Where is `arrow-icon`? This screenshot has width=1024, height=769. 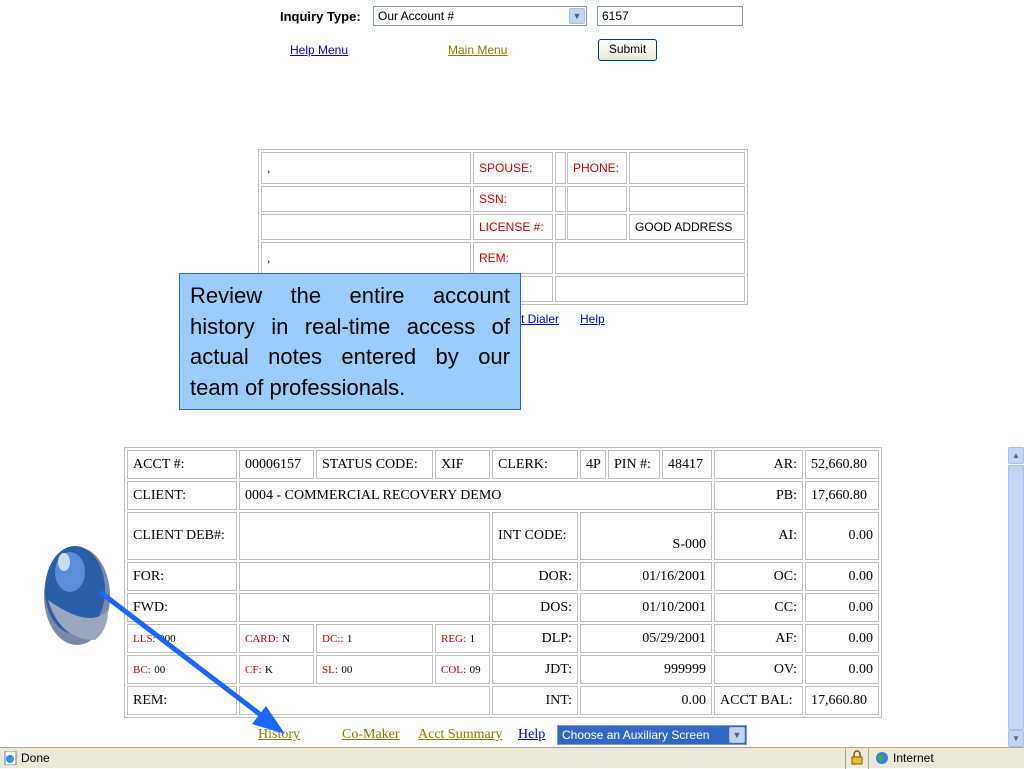
arrow-icon is located at coordinates (191, 662).